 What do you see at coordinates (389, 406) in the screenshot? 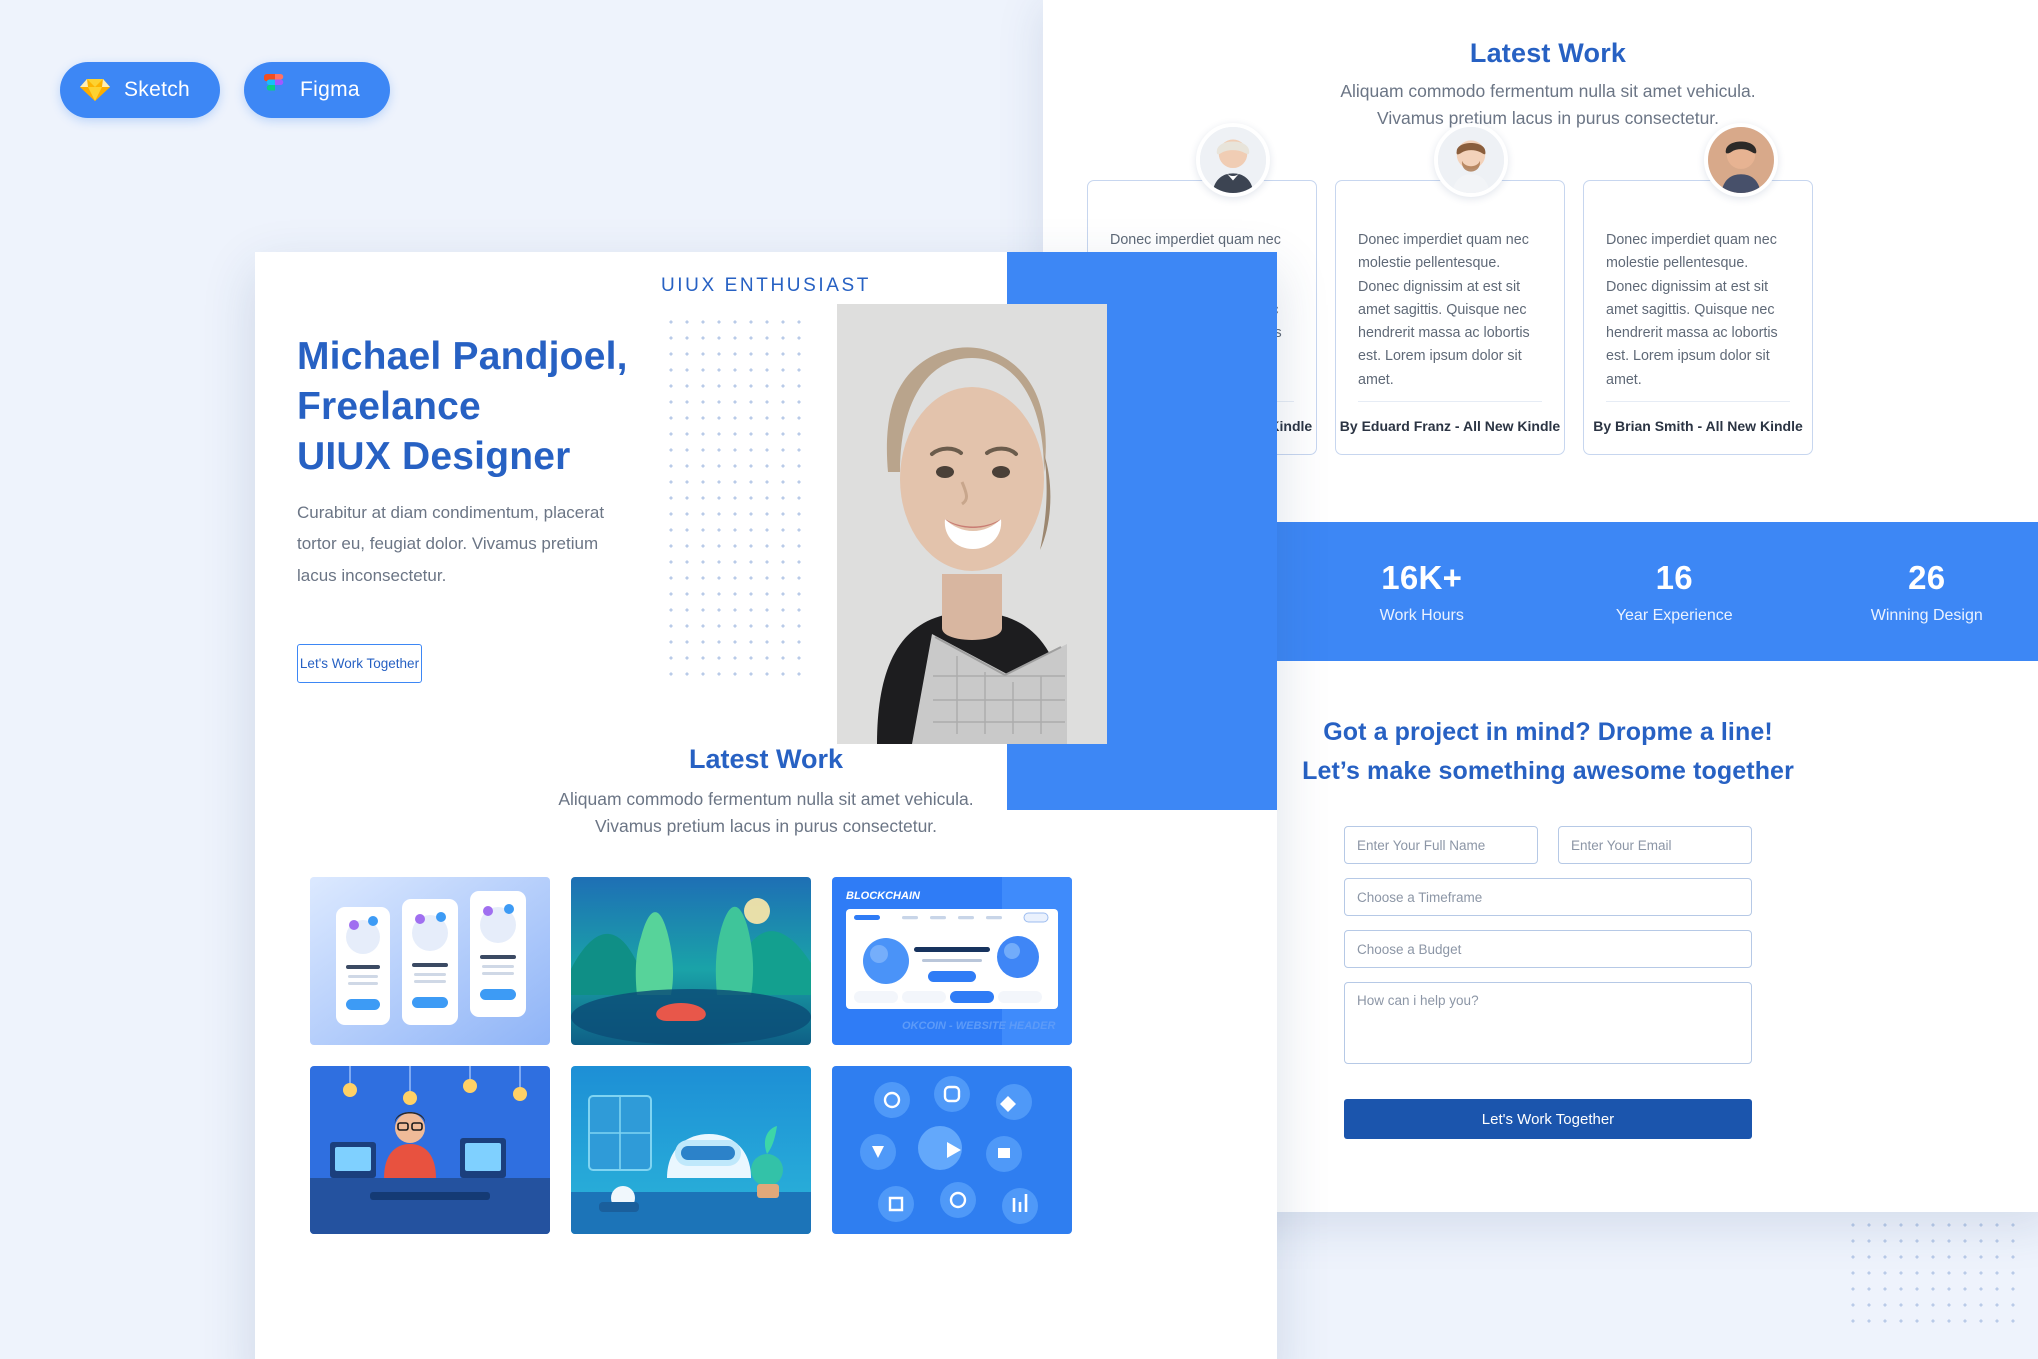
I see `hero-title-line2: Freelance` at bounding box center [389, 406].